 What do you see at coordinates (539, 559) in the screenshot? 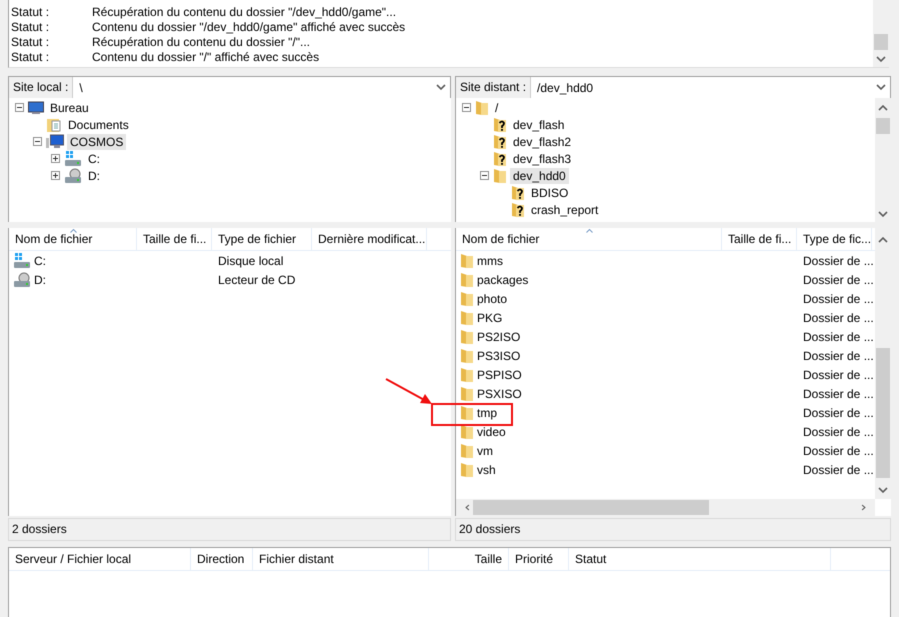
I see `column-header: Priorité` at bounding box center [539, 559].